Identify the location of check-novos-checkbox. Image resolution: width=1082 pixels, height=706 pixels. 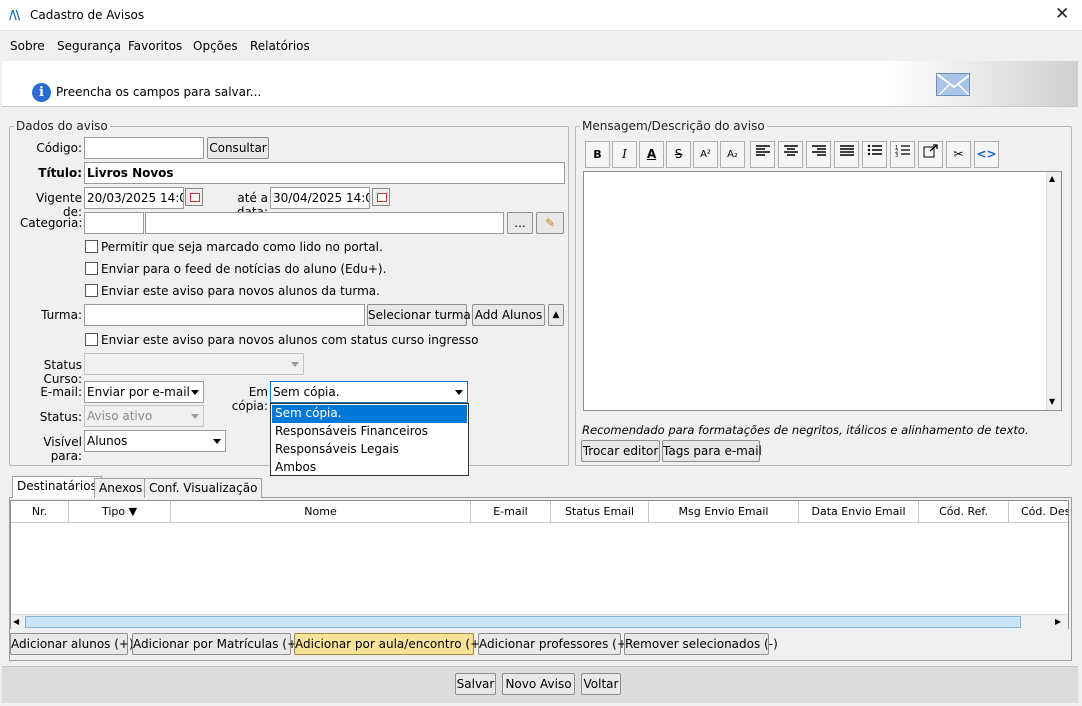
(91, 290).